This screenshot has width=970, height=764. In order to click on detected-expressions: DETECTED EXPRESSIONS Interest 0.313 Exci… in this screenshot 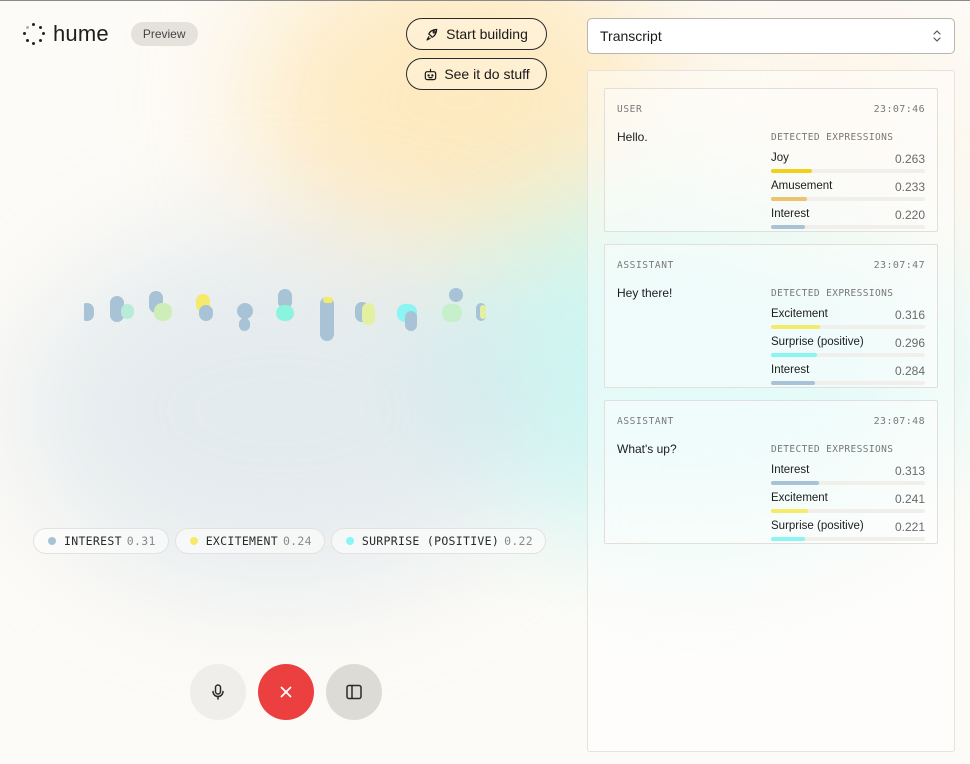, I will do `click(848, 494)`.